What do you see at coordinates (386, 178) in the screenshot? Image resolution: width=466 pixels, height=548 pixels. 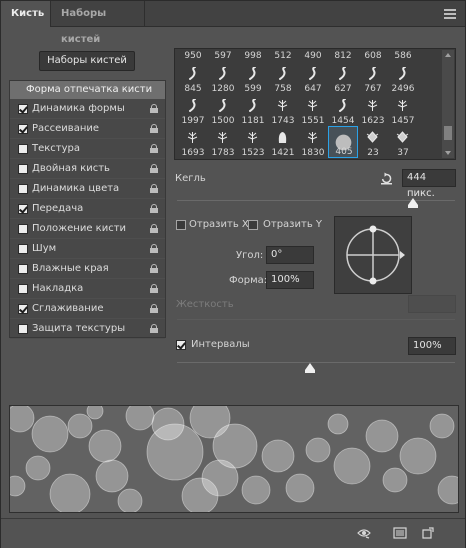 I see `reset-size-icon` at bounding box center [386, 178].